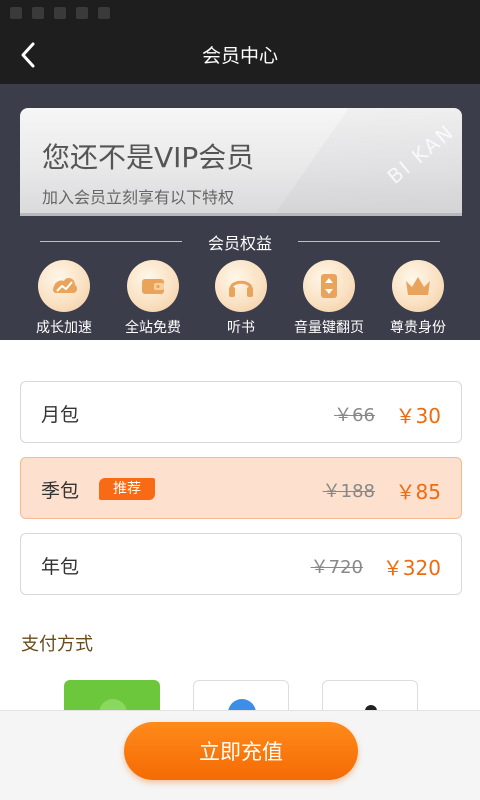  What do you see at coordinates (418, 492) in the screenshot?
I see `plan-price: ￥85` at bounding box center [418, 492].